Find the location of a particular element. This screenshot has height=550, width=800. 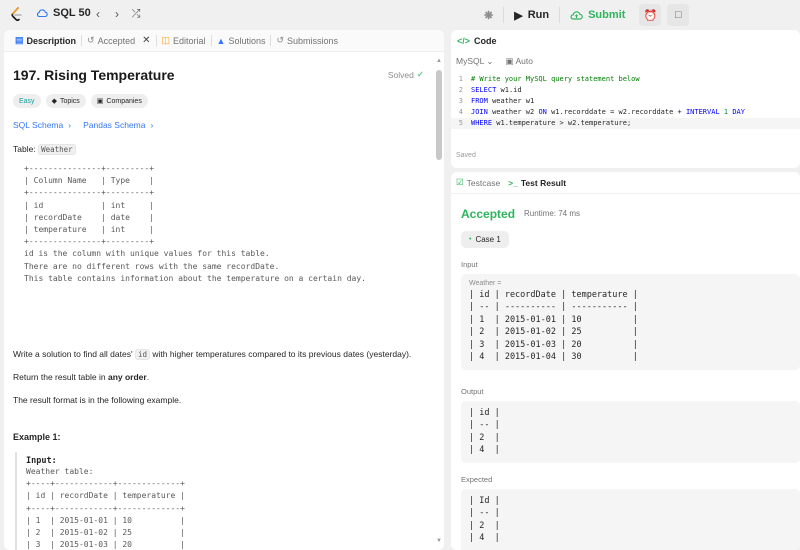

case-1-button: • Case 1 is located at coordinates (485, 239).